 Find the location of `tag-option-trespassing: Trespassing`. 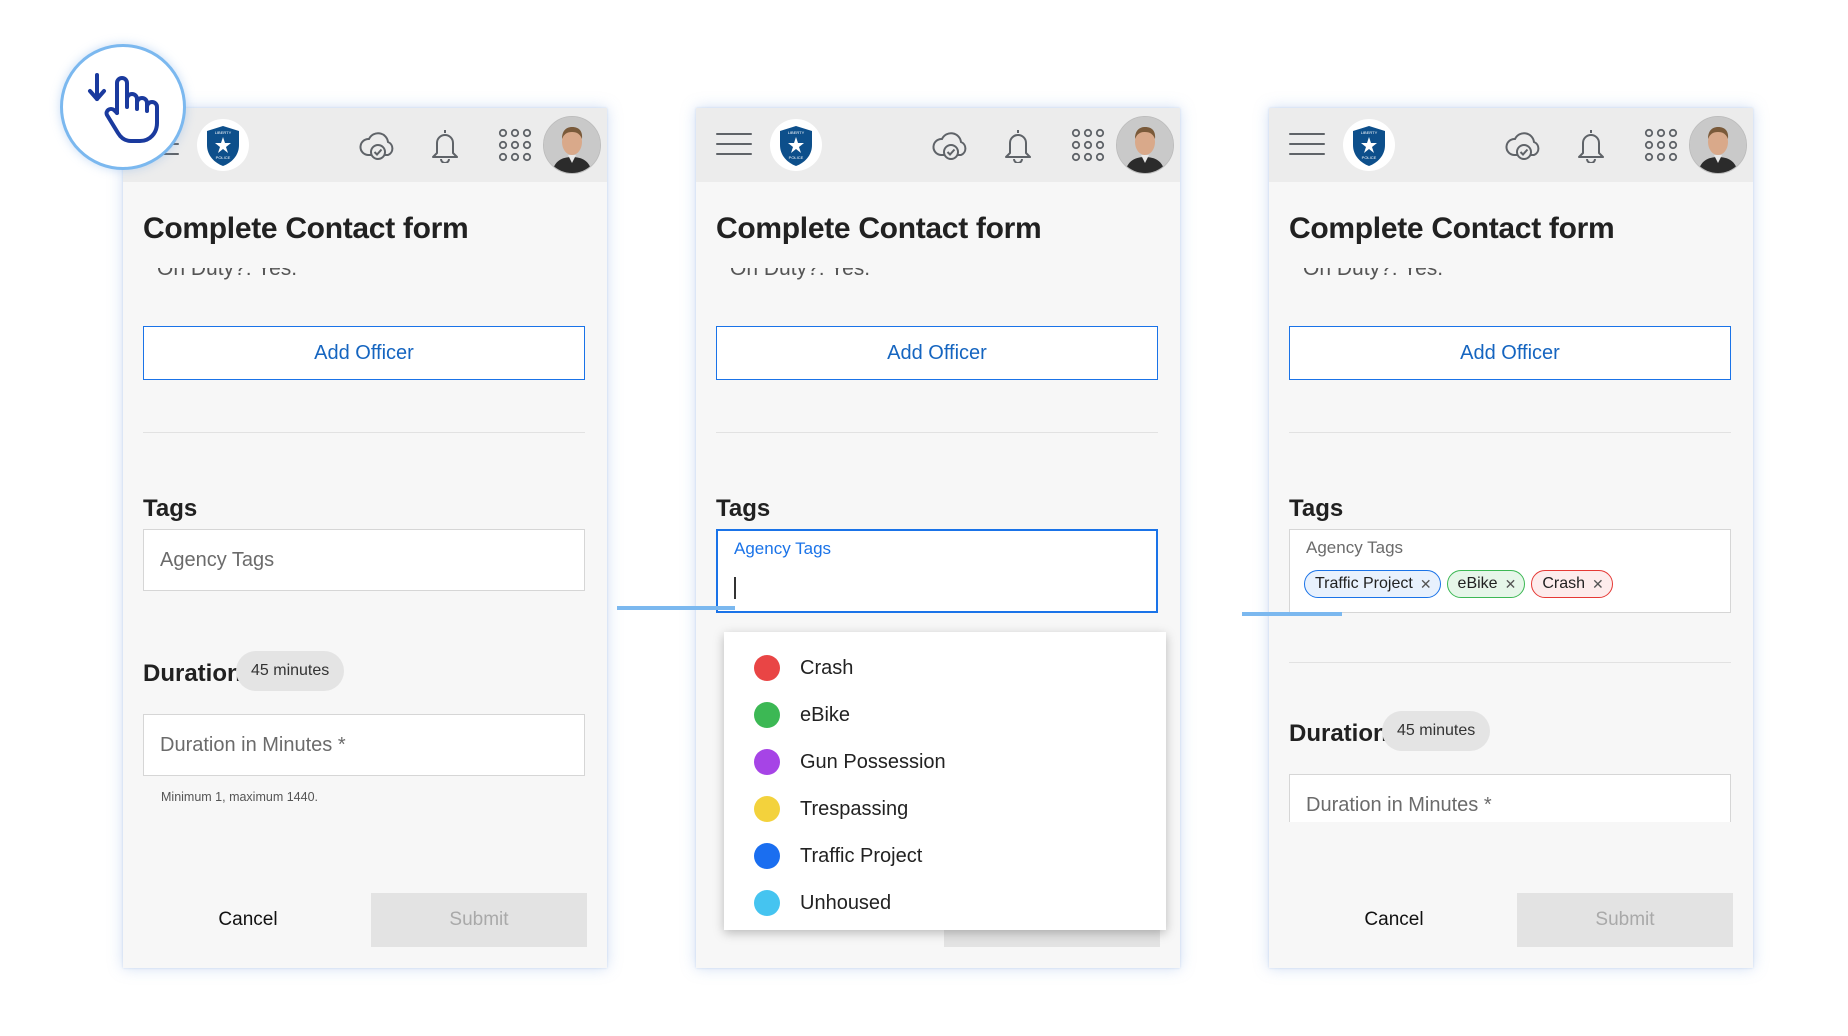

tag-option-trespassing: Trespassing is located at coordinates (831, 809).